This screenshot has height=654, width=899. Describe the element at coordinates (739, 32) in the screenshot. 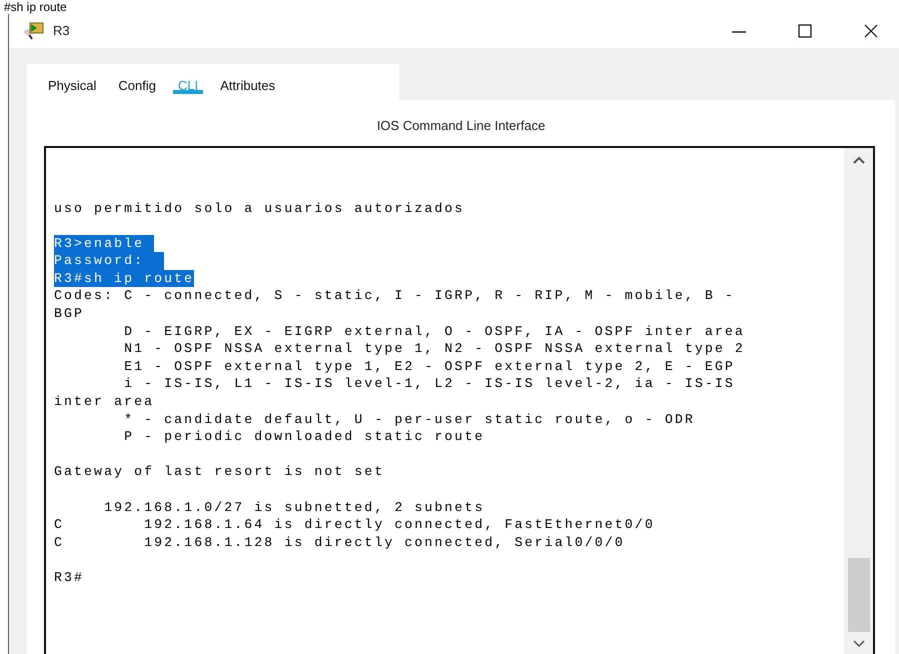

I see `minimize-icon` at that location.